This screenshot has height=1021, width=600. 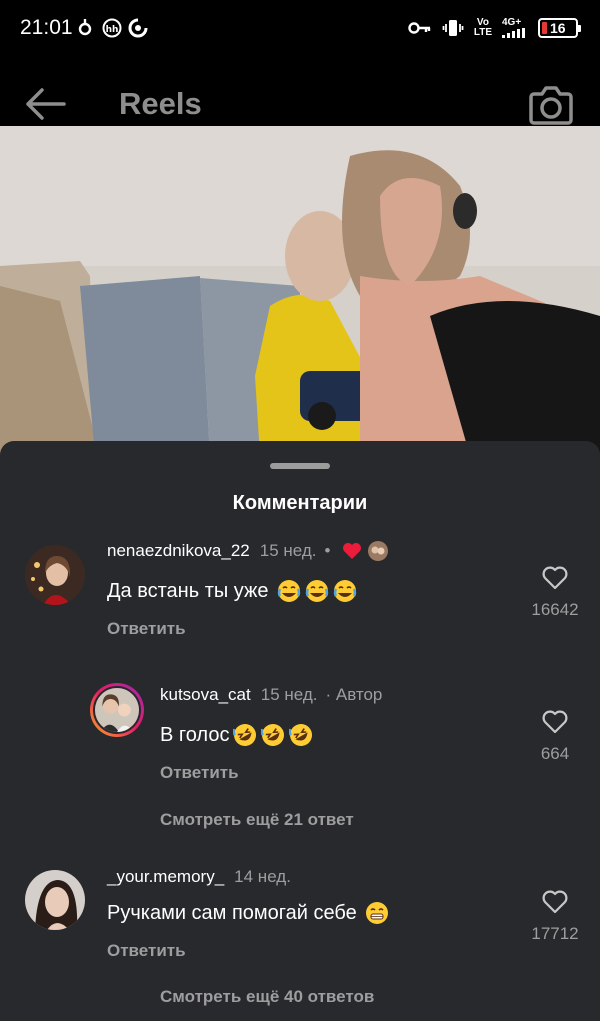 I want to click on grin-emoji-icon, so click(x=376, y=913).